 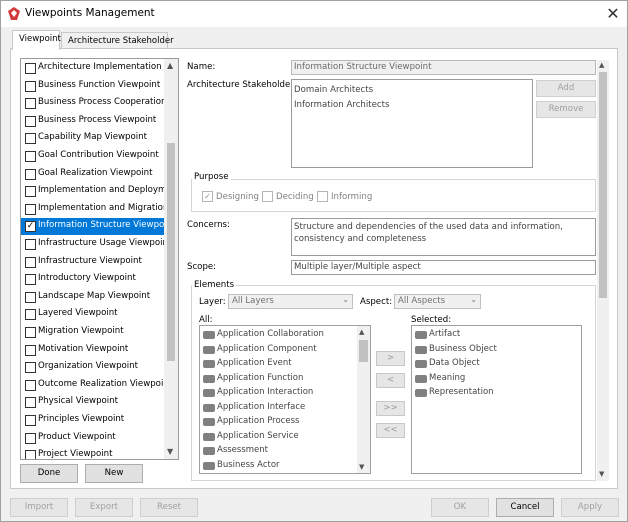 What do you see at coordinates (117, 40) in the screenshot?
I see `tab-architecture-stakeholder: Architecture Stakeholder` at bounding box center [117, 40].